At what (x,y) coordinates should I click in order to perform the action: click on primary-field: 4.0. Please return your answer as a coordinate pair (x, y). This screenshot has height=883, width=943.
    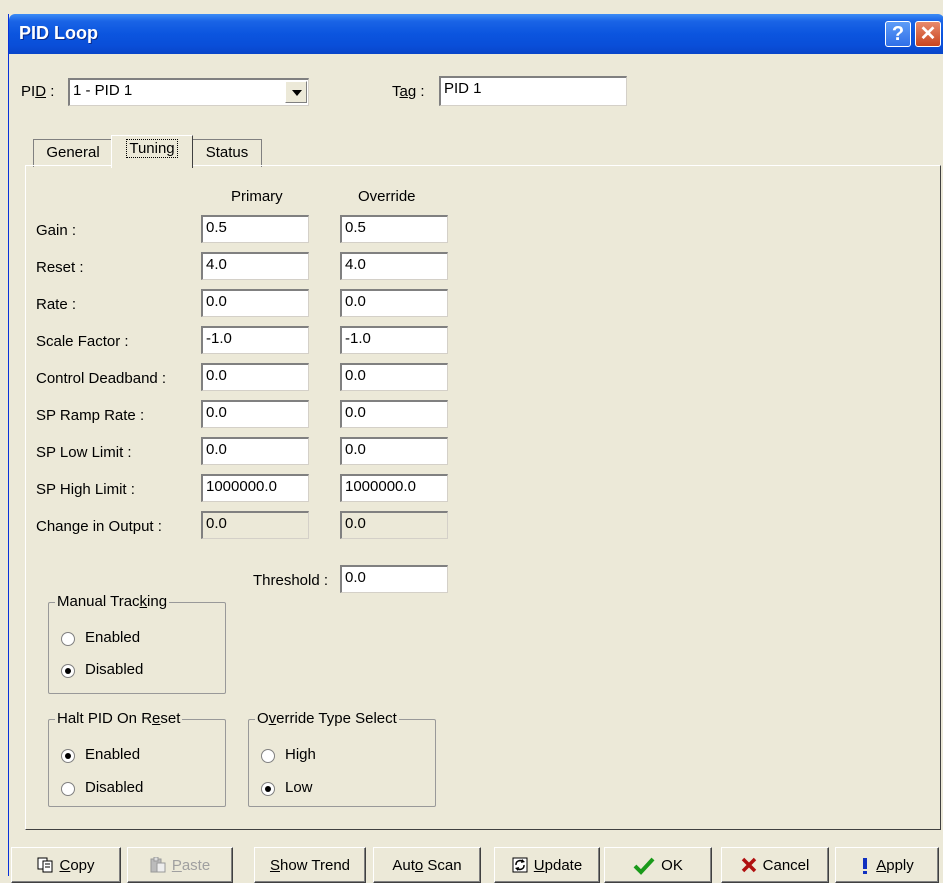
    Looking at the image, I should click on (255, 266).